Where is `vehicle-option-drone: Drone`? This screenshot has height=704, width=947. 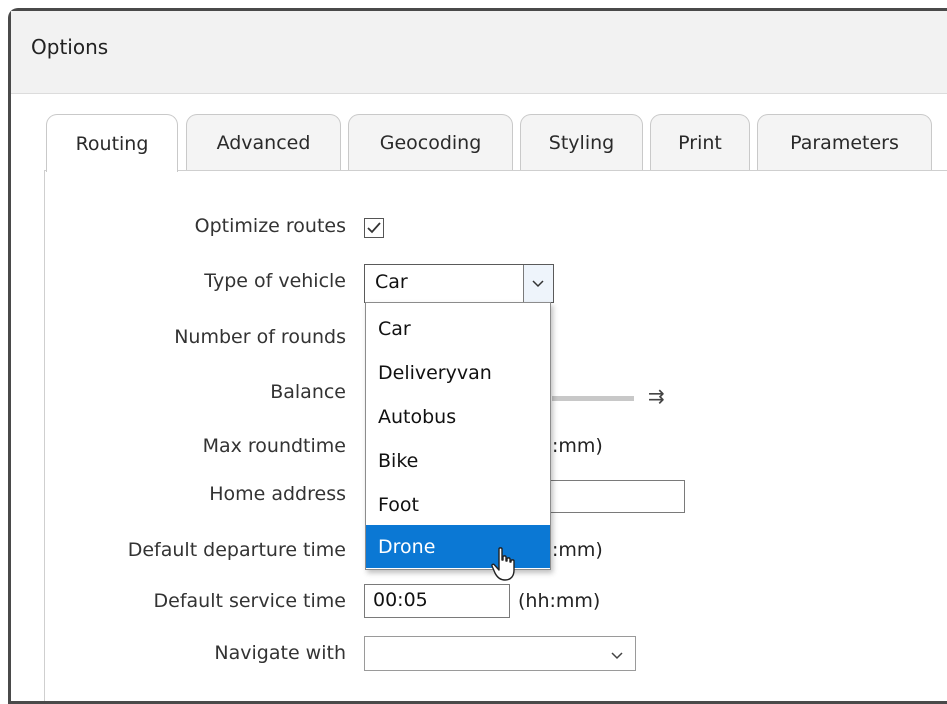 vehicle-option-drone: Drone is located at coordinates (458, 546).